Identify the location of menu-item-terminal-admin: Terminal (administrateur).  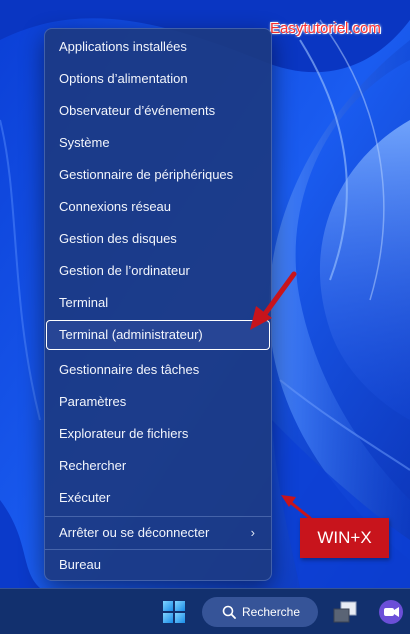
(158, 335).